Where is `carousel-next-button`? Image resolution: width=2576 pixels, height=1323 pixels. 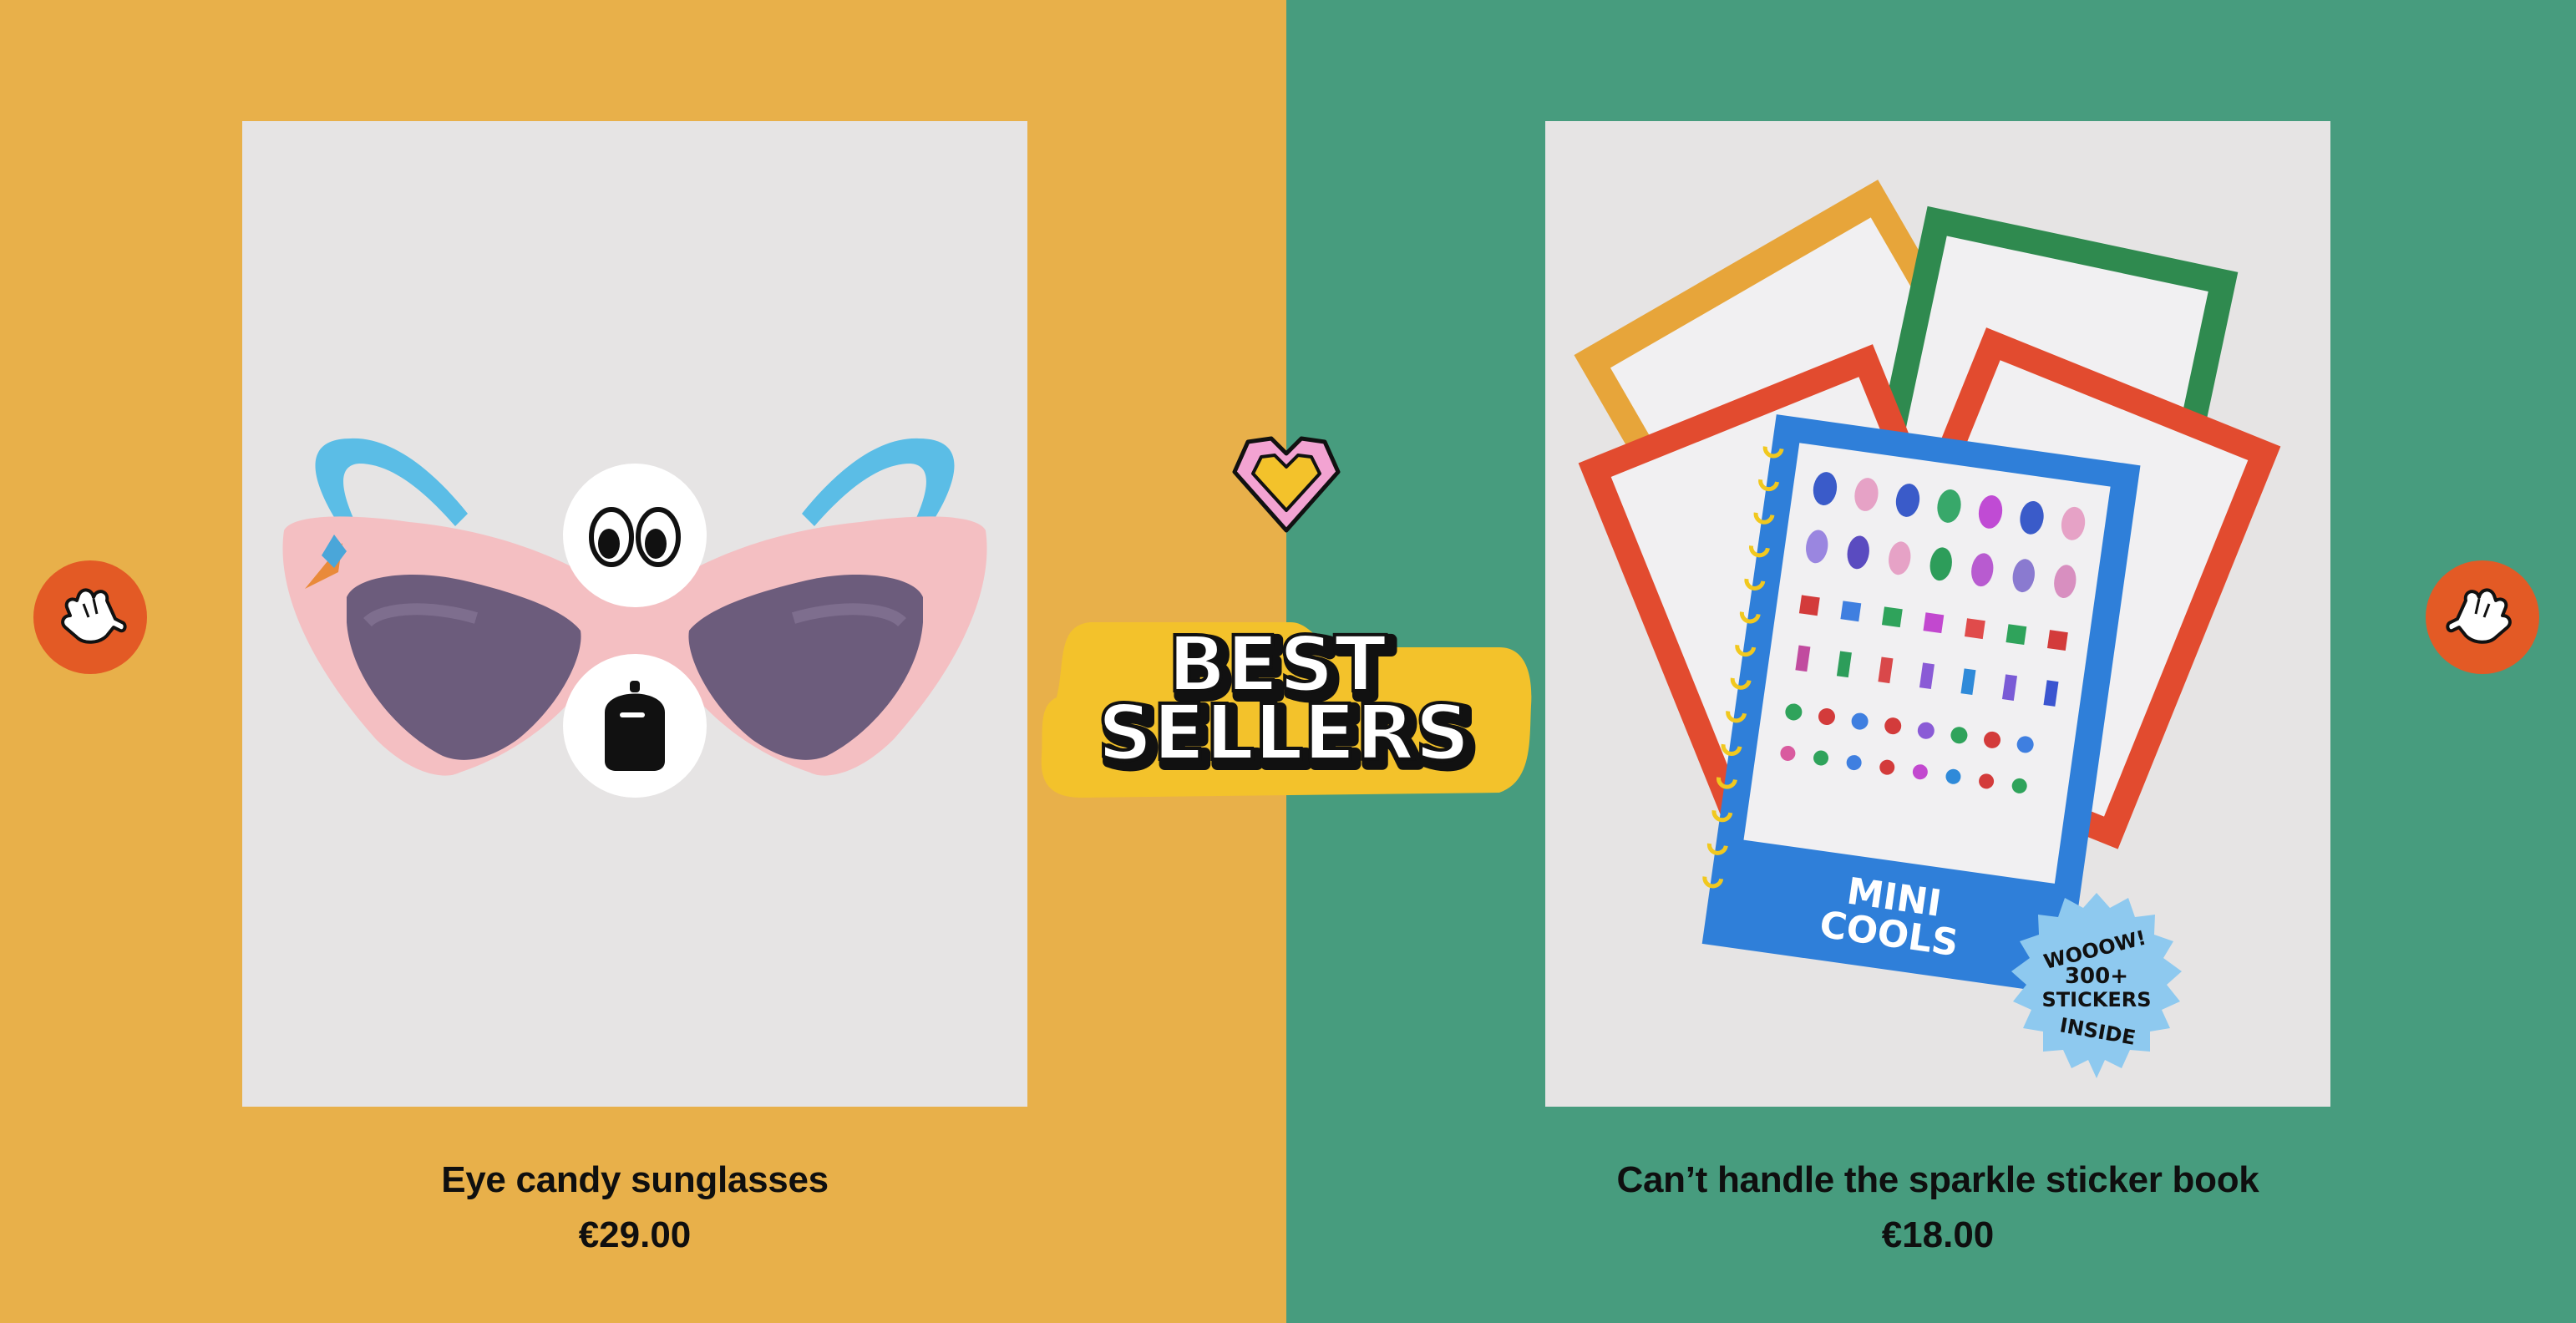 carousel-next-button is located at coordinates (2482, 617).